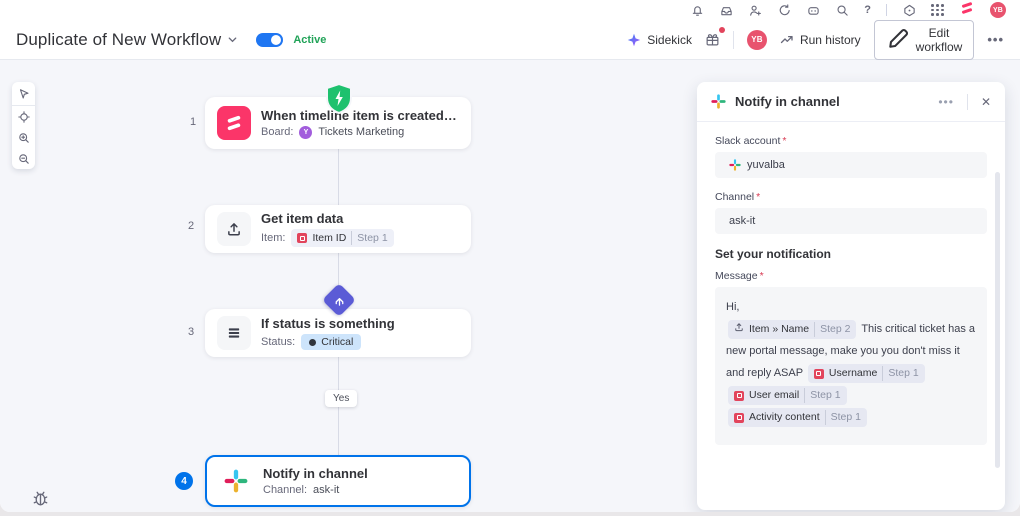 This screenshot has height=516, width=1020. Describe the element at coordinates (234, 333) in the screenshot. I see `status-rows-icon` at that location.